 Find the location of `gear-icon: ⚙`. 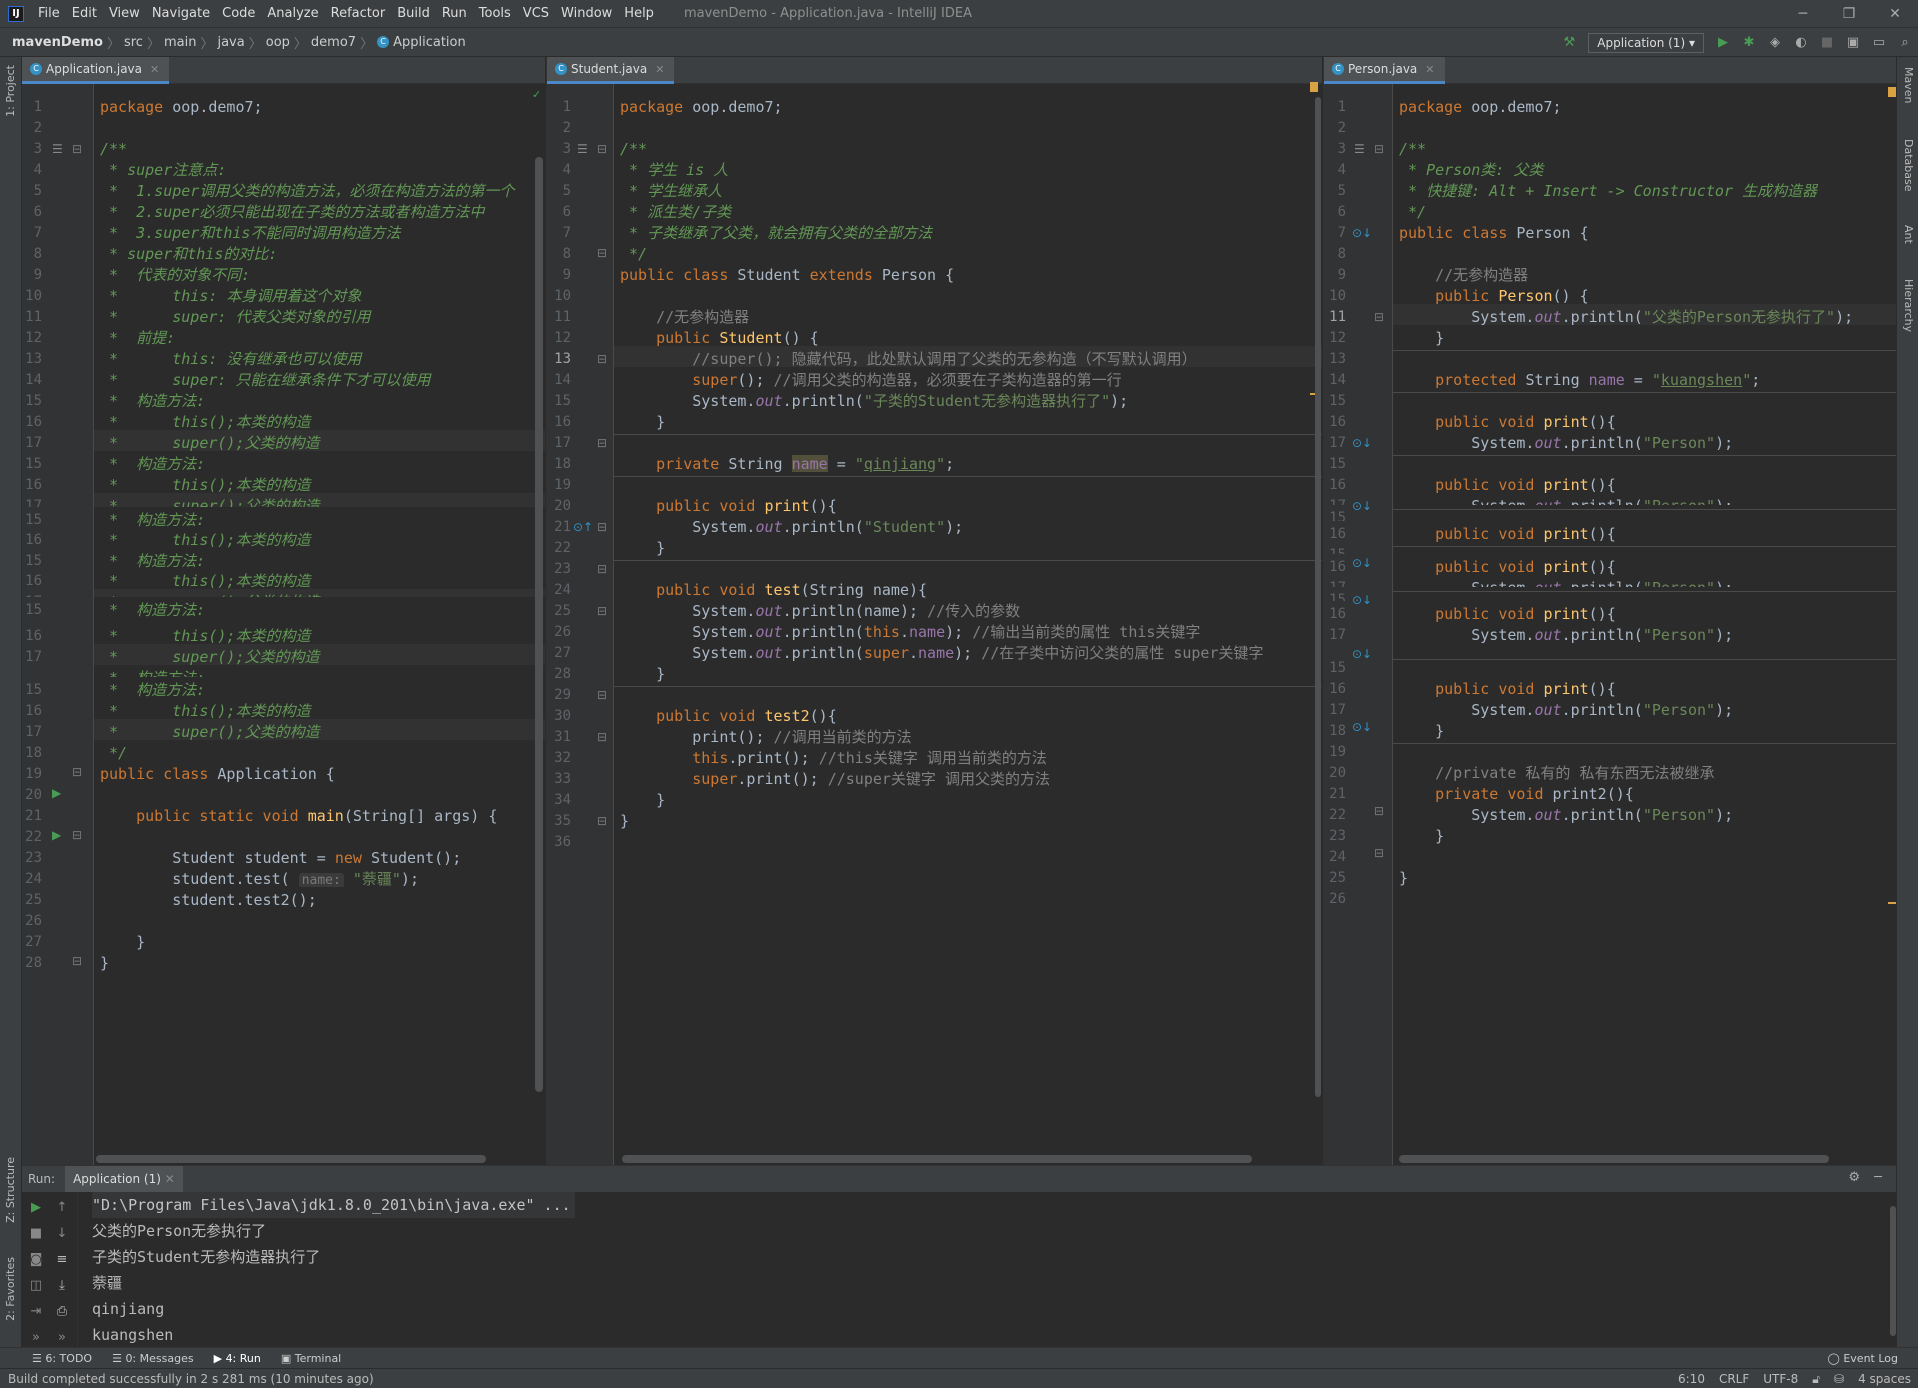

gear-icon: ⚙ is located at coordinates (1854, 1177).